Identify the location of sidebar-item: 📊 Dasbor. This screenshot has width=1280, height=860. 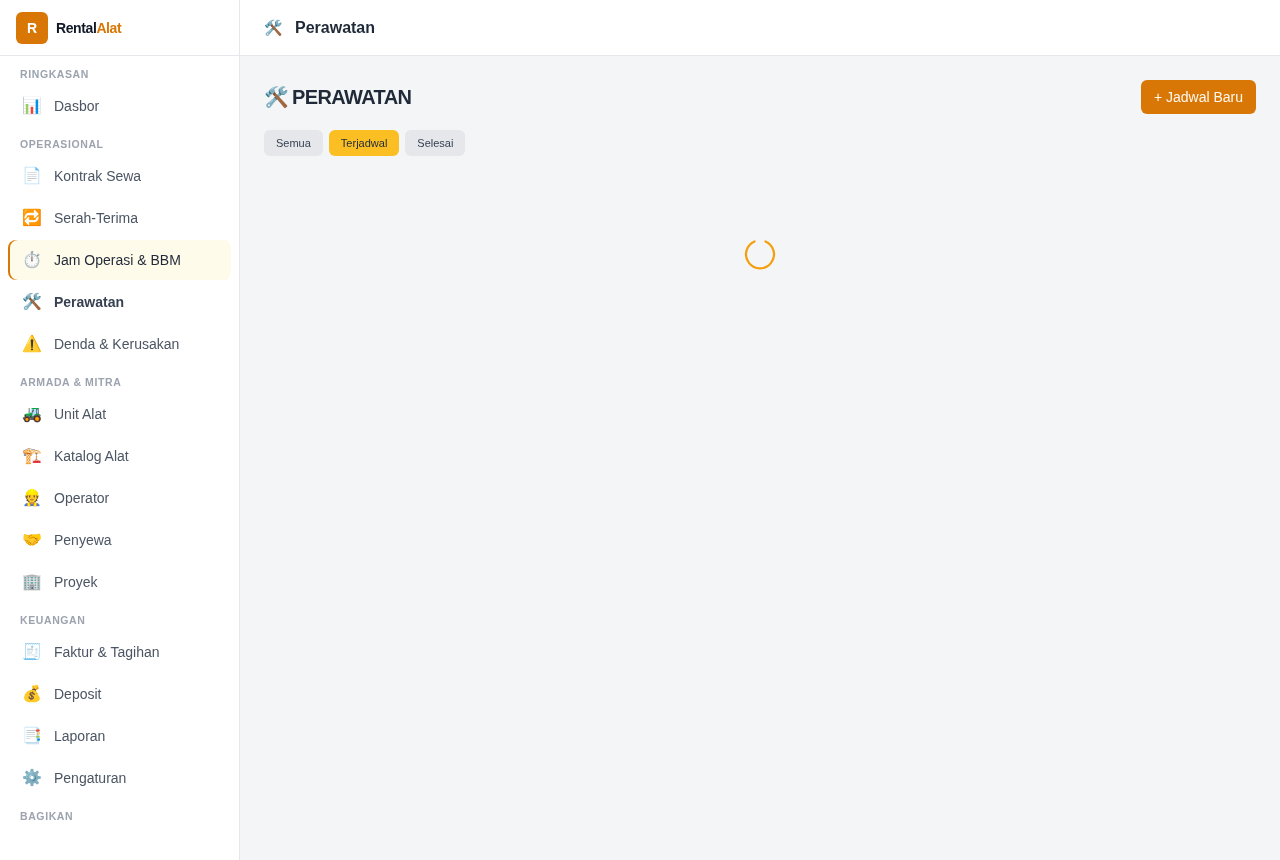
(119, 106).